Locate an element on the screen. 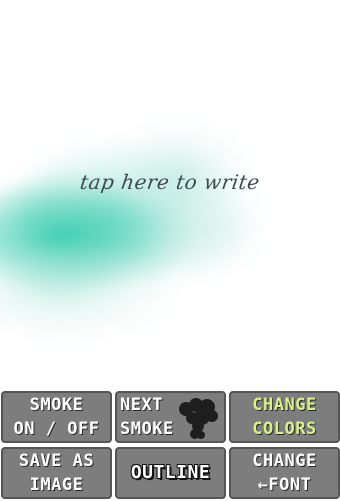  button-label: ←FONT is located at coordinates (284, 485).